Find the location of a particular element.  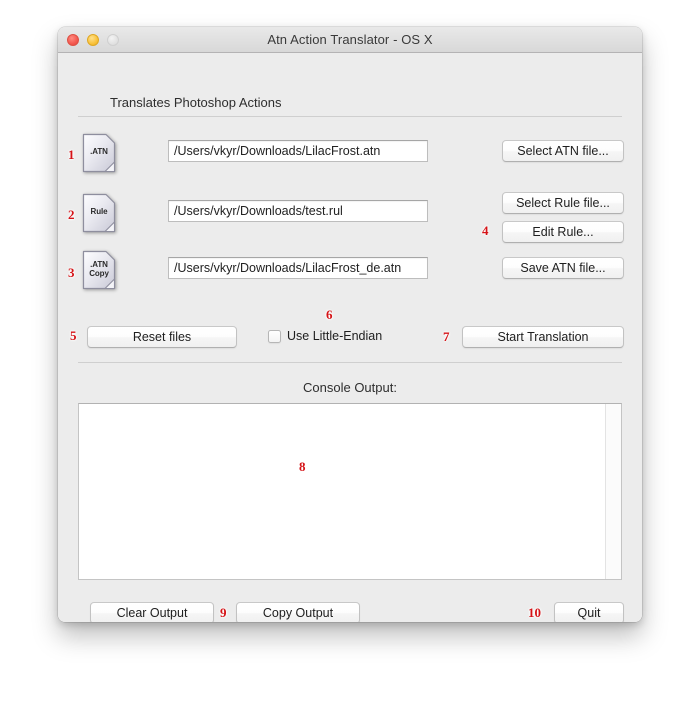

close-button is located at coordinates (73, 39).